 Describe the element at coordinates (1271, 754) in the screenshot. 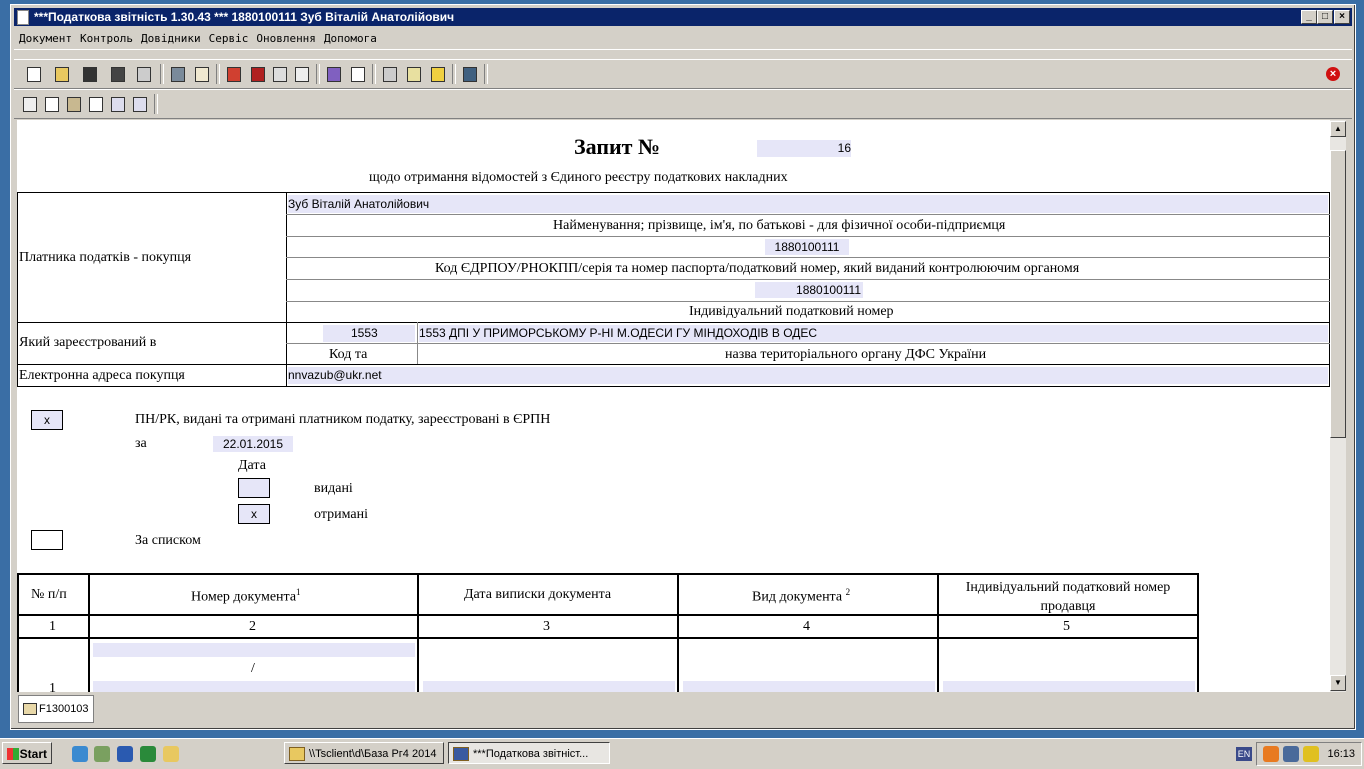

I see `tray-app-icon` at that location.